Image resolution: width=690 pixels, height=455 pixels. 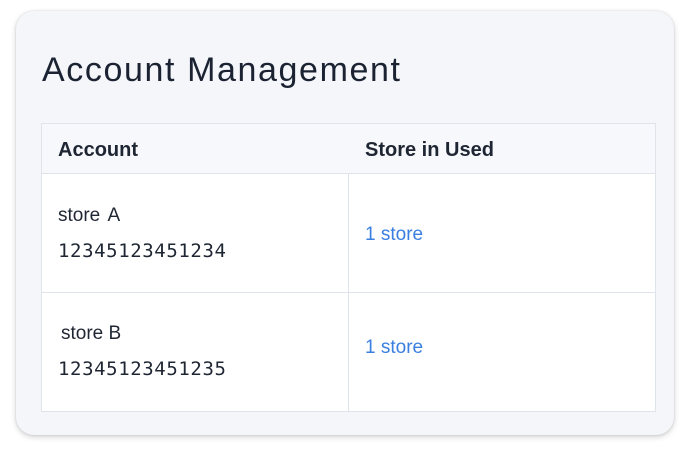 What do you see at coordinates (142, 369) in the screenshot?
I see `account-id: 12345123451235` at bounding box center [142, 369].